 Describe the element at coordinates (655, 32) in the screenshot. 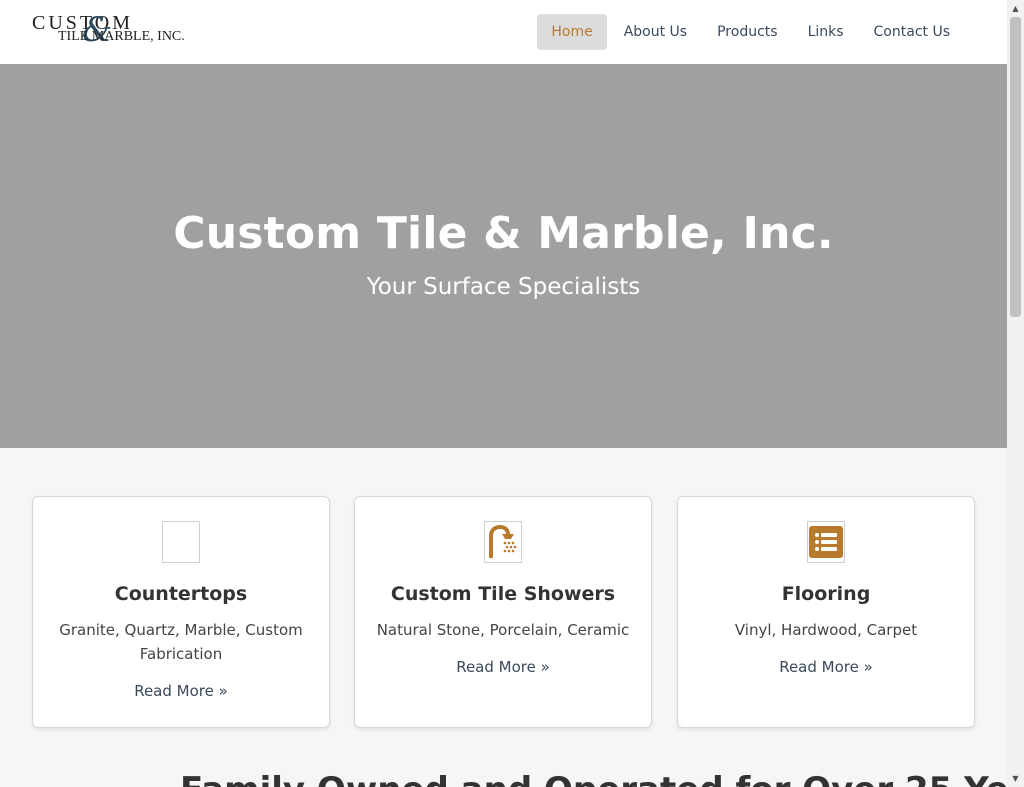

I see `nav-about-us: About Us` at that location.